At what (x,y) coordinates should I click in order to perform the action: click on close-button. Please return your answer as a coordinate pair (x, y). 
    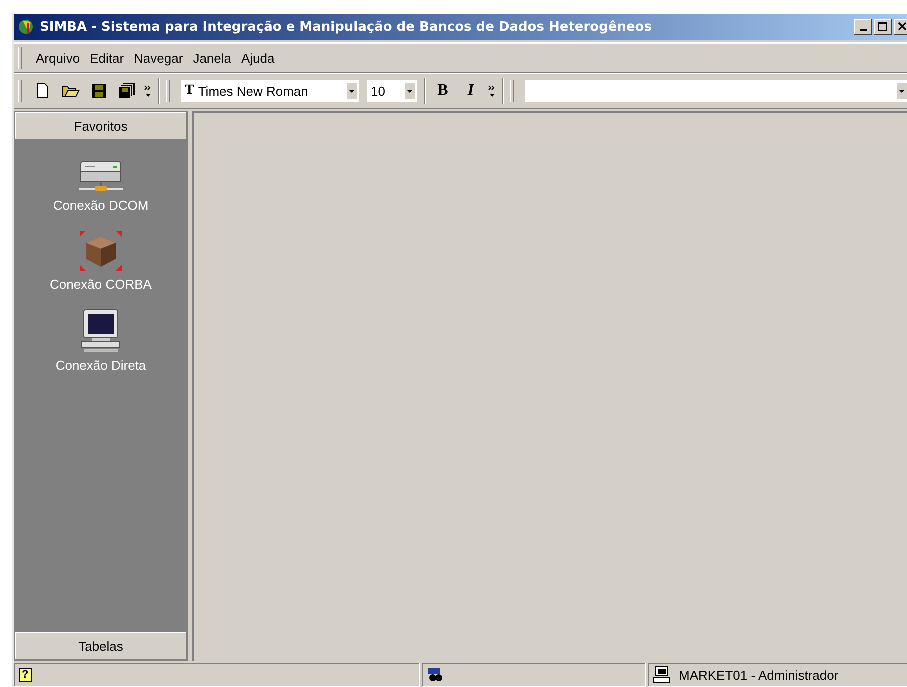
    Looking at the image, I should click on (900, 27).